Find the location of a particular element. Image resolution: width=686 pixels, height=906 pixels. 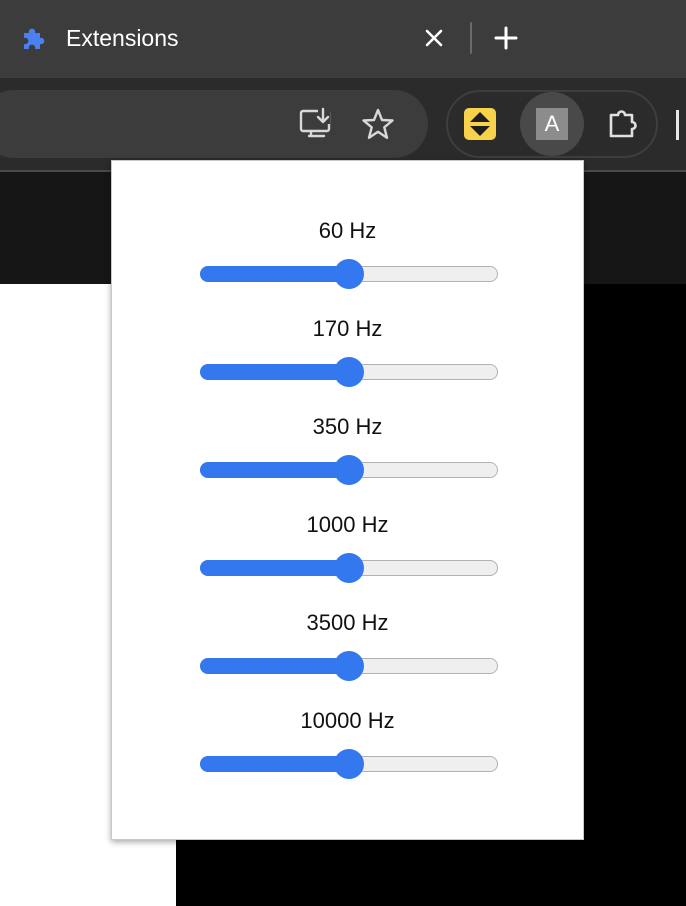

equalizer-band: 60 Hz is located at coordinates (347, 225).